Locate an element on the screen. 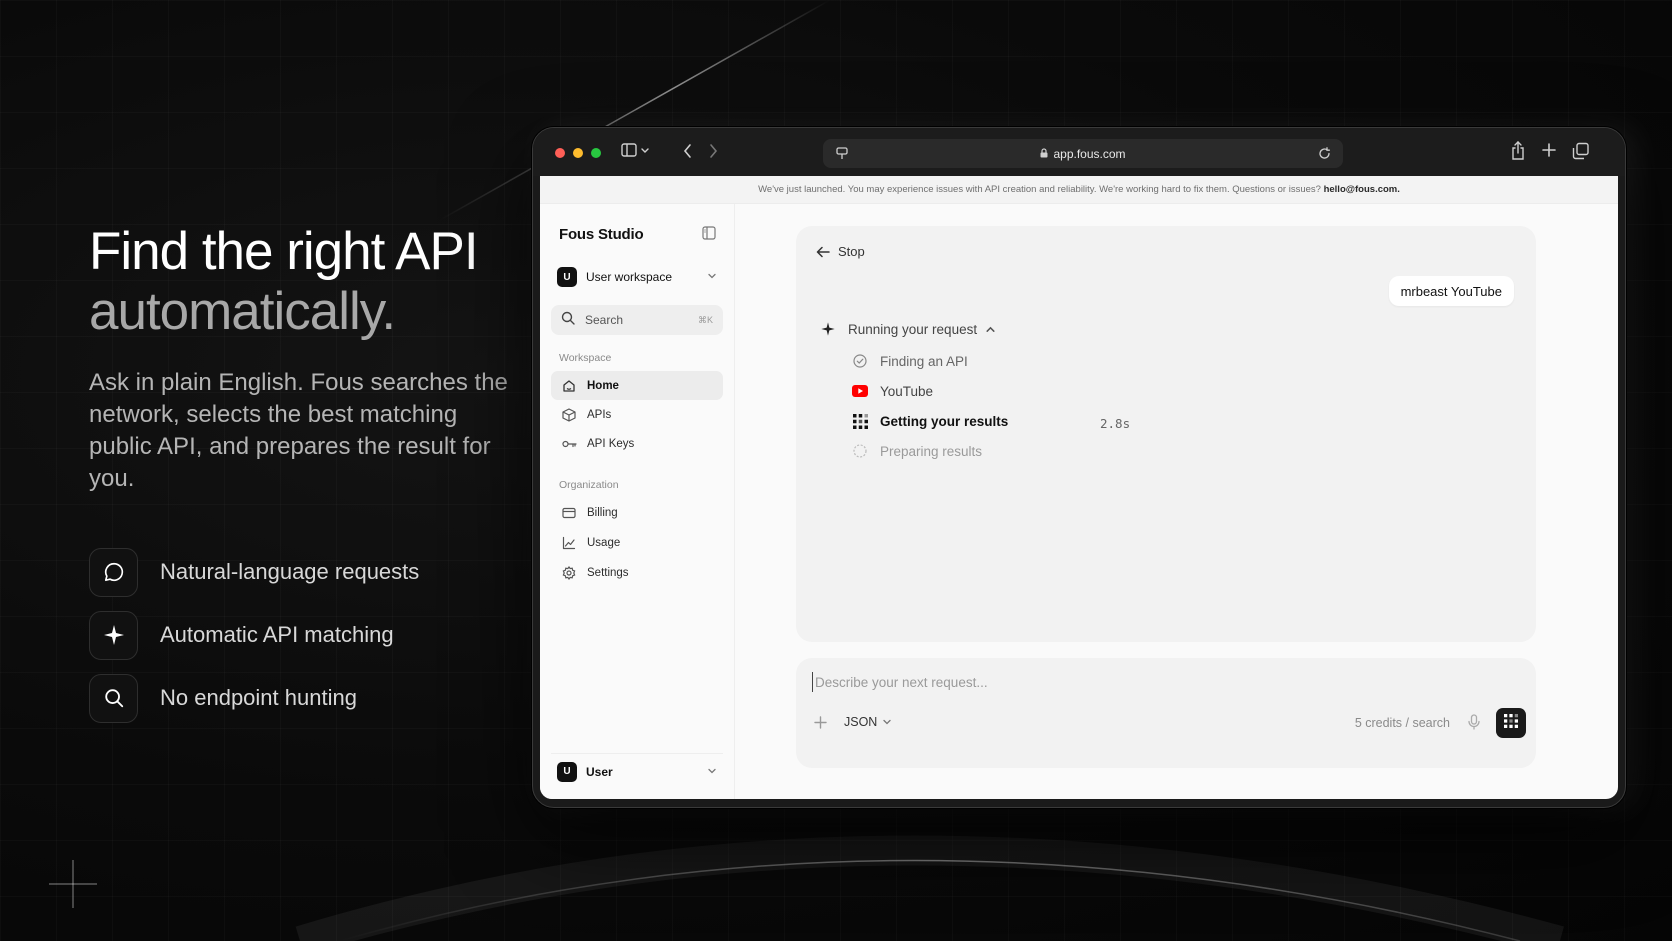 The height and width of the screenshot is (941, 1672). step-preparing-results: Preparing results is located at coordinates (917, 451).